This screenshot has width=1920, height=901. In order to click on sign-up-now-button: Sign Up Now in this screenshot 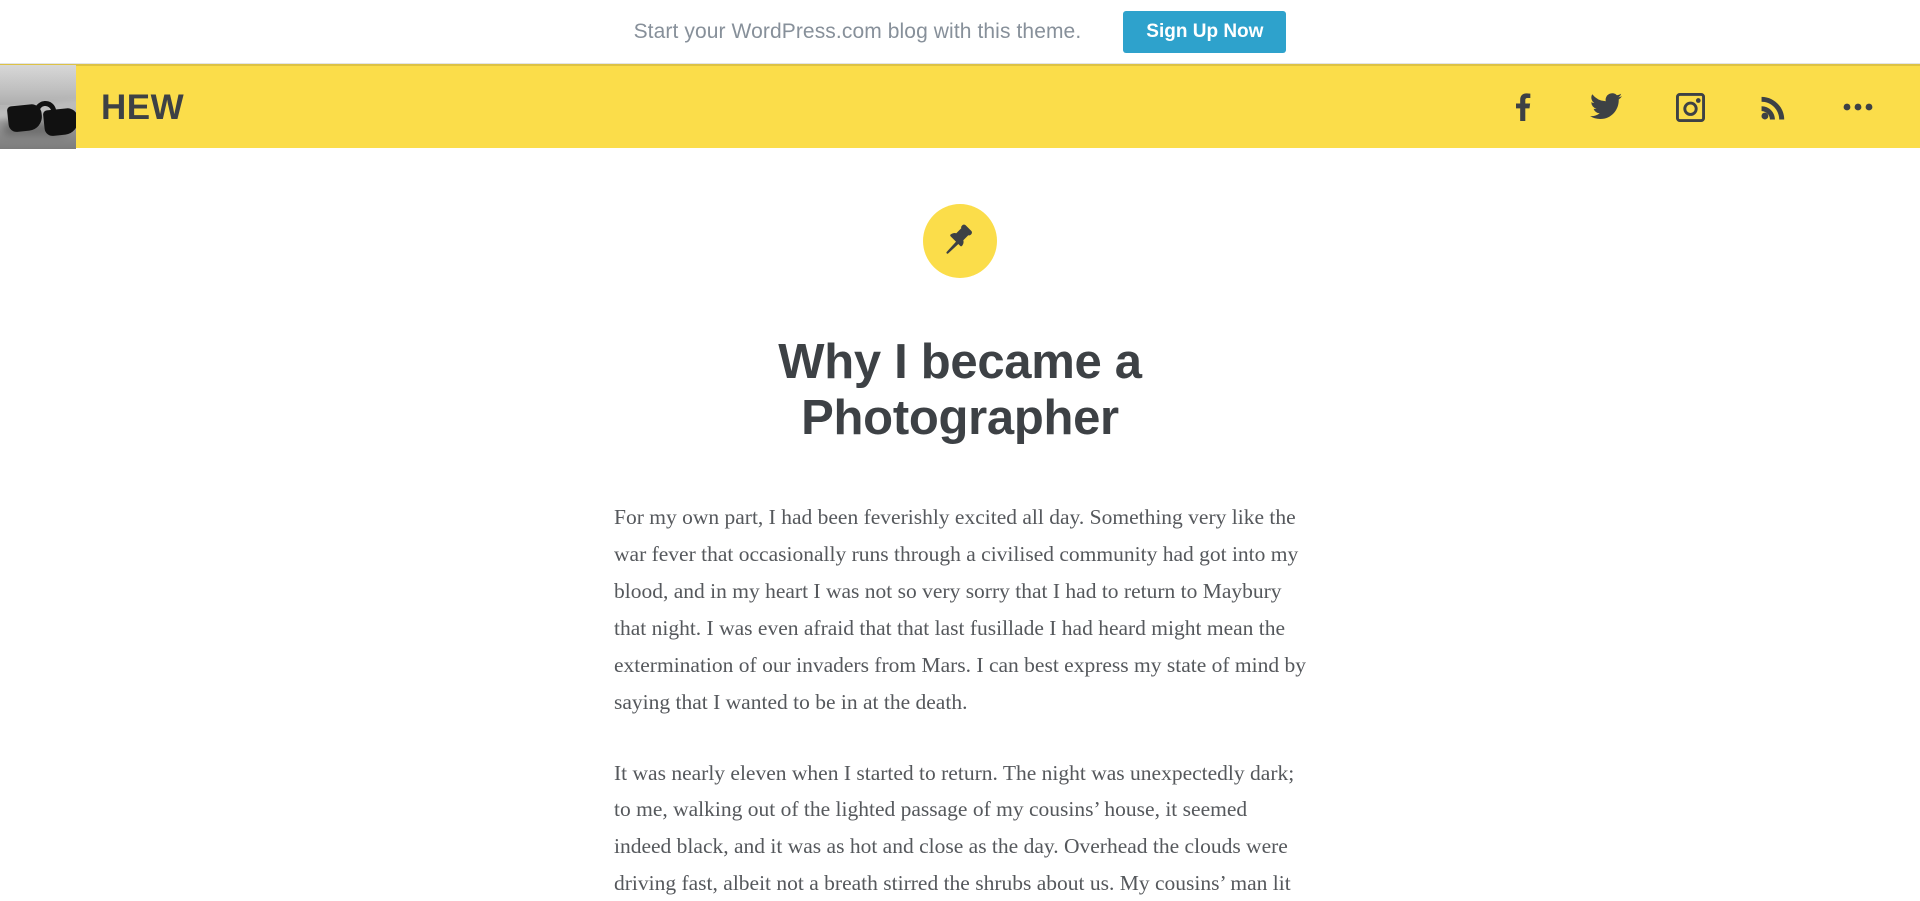, I will do `click(1205, 31)`.